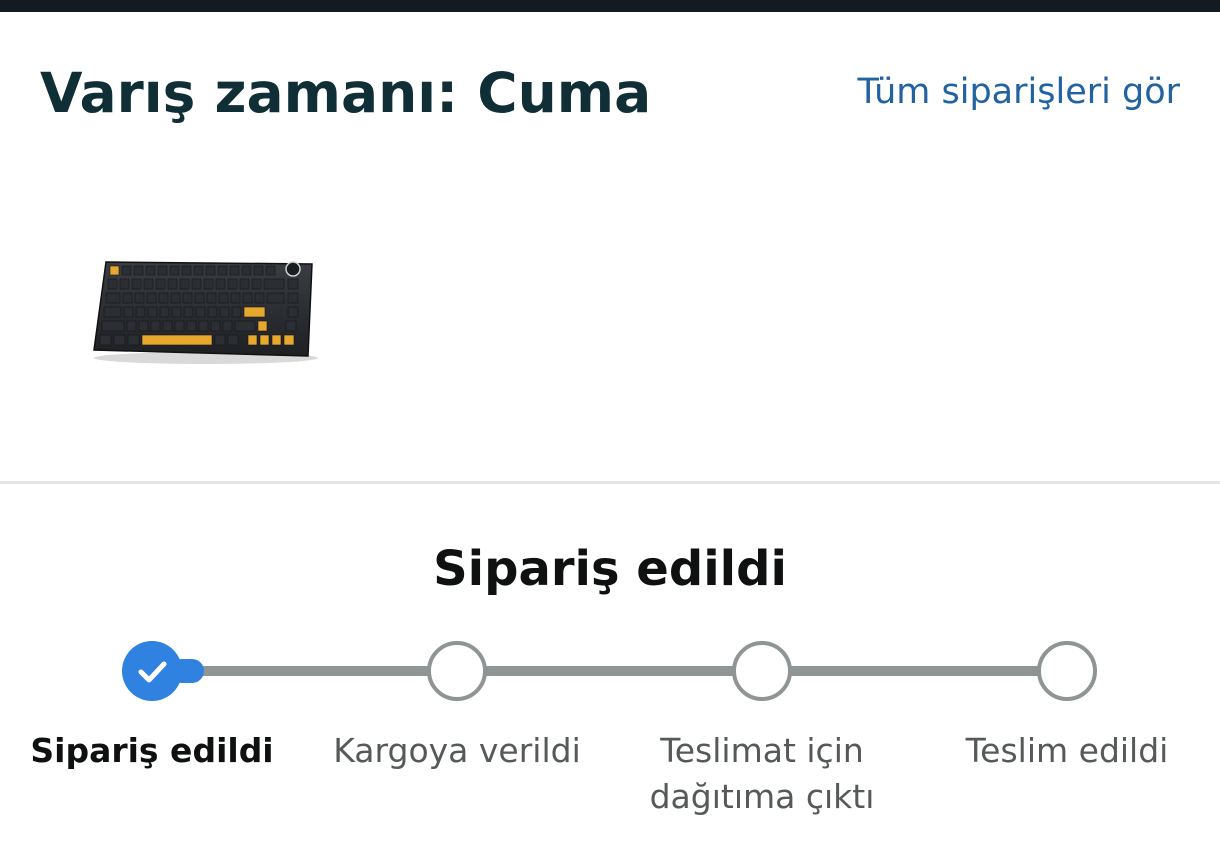 This screenshot has height=855, width=1220. What do you see at coordinates (346, 93) in the screenshot?
I see `arrival-title: Varış zamanı: Cuma` at bounding box center [346, 93].